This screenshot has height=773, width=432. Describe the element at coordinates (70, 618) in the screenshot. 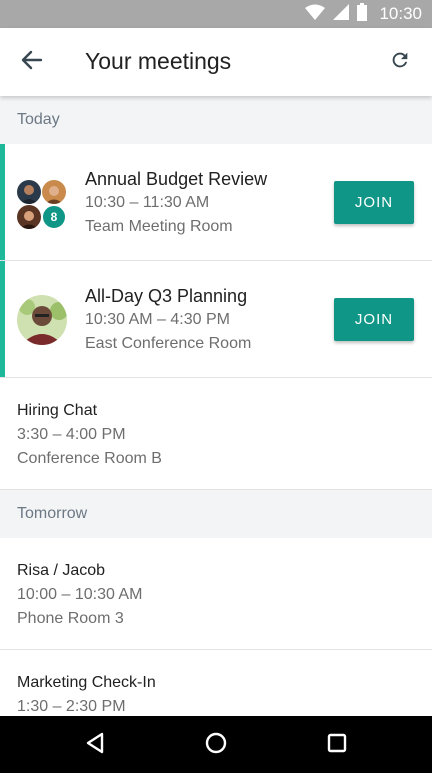

I see `meeting-location: Phone Room 3` at that location.